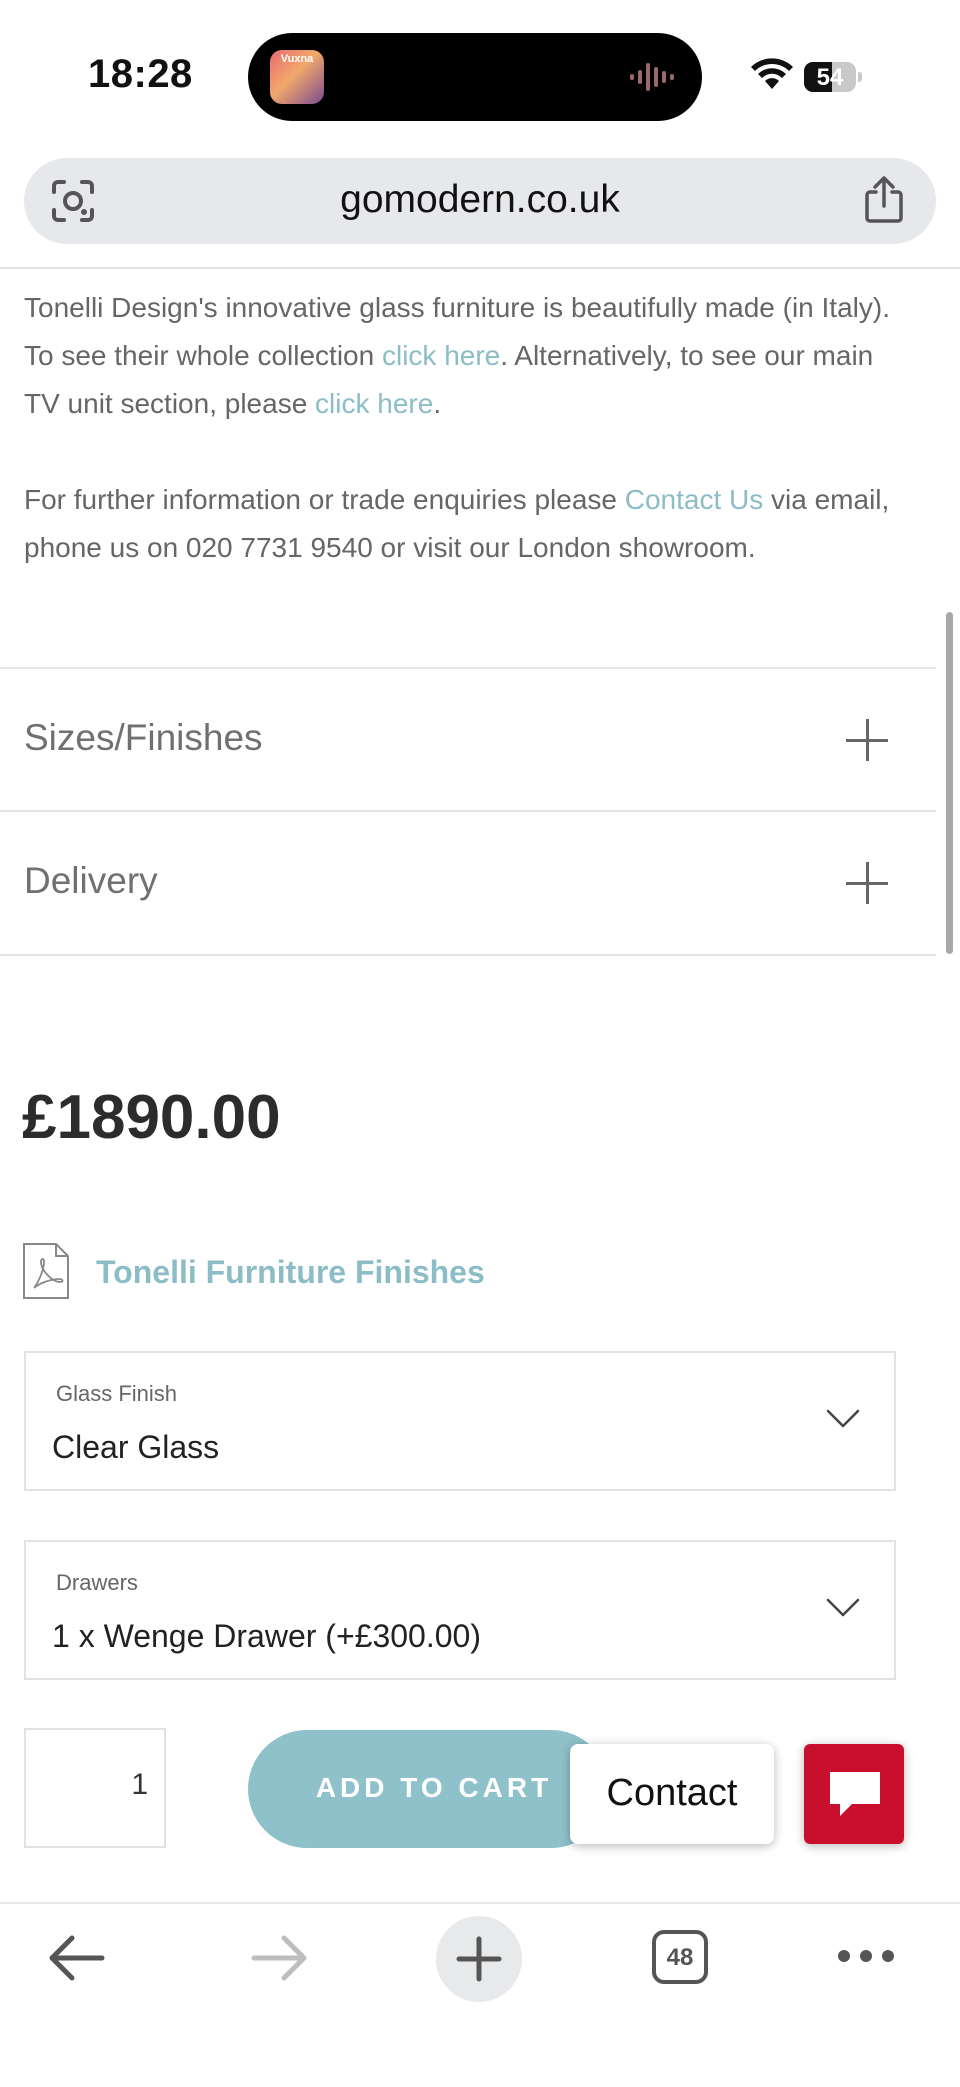 Image resolution: width=960 pixels, height=2087 pixels. I want to click on accordion-sizes-finishes: Sizes/Finishes, so click(468, 739).